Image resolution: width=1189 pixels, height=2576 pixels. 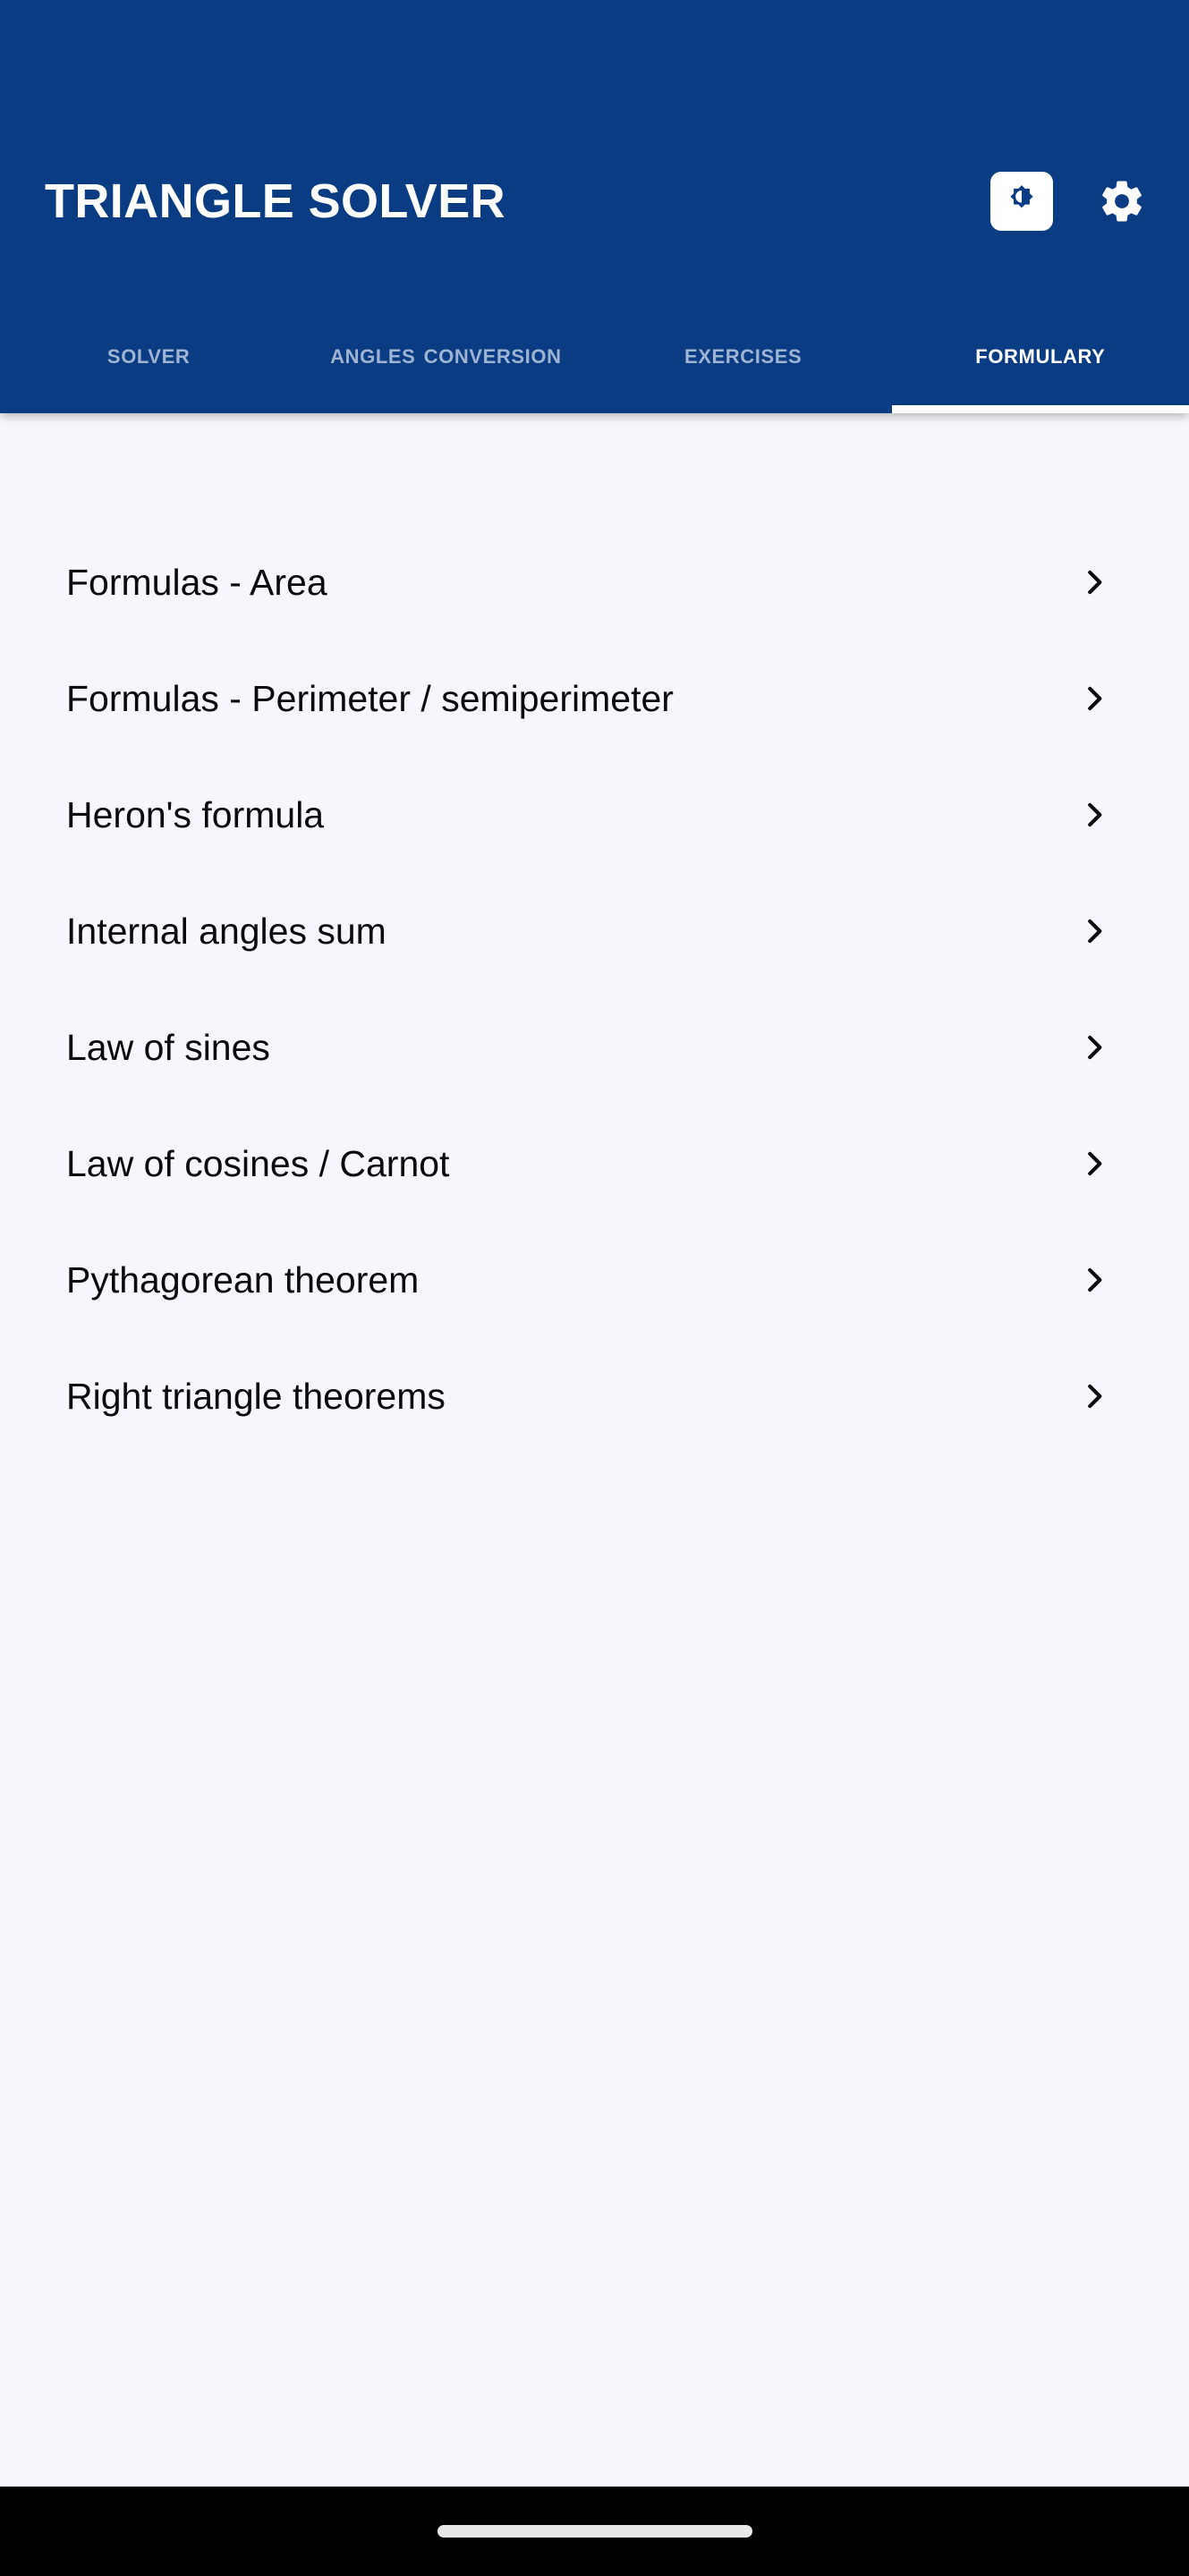 I want to click on tab-label: Angles conversion, so click(x=446, y=354).